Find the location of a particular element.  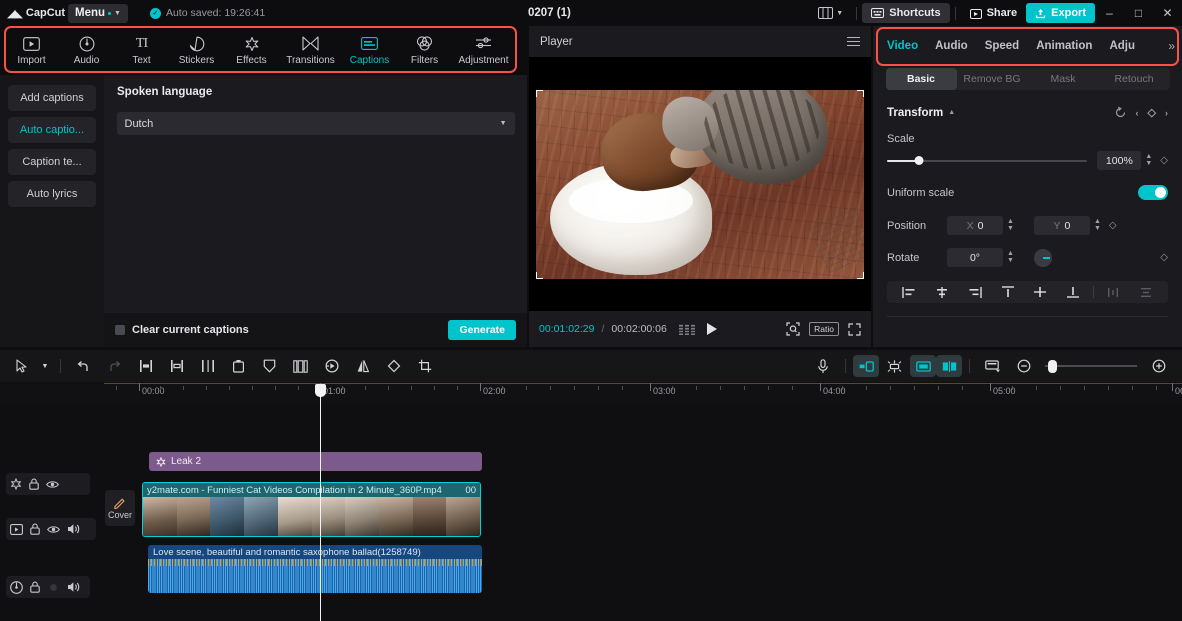

subtab-mask: Mask is located at coordinates (1063, 79).